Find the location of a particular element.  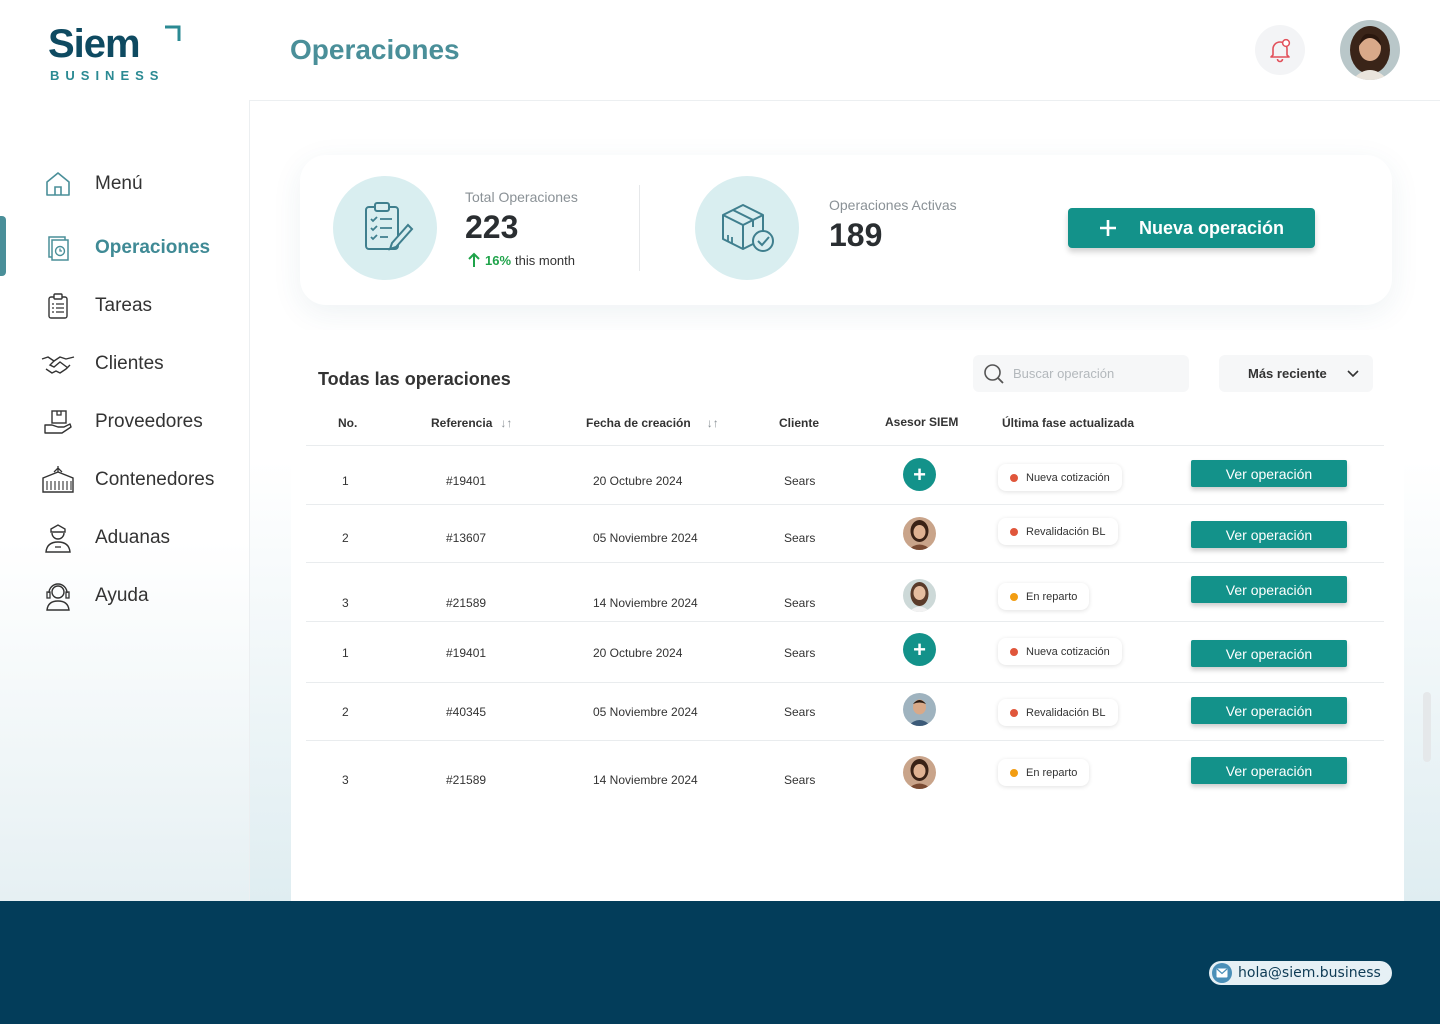

cell-referencia: #40345 is located at coordinates (466, 712).